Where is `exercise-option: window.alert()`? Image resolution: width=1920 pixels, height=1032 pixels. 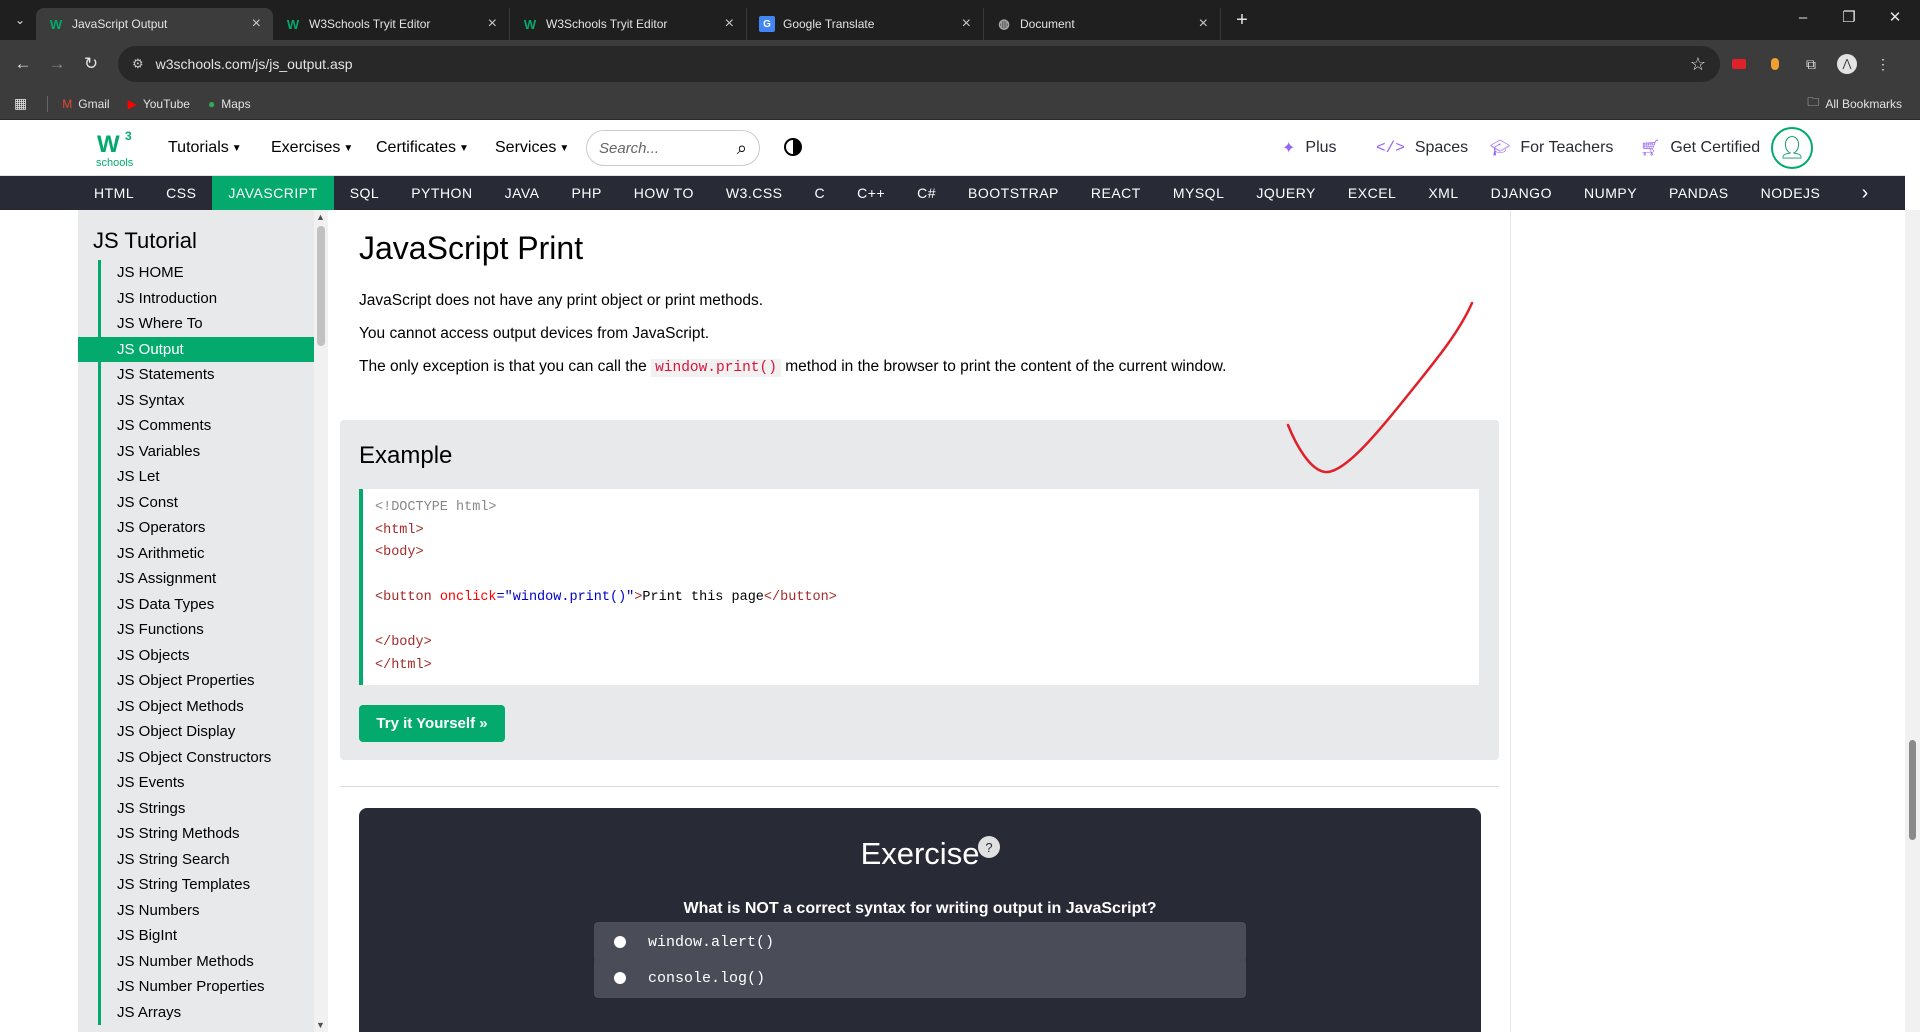
exercise-option: window.alert() is located at coordinates (920, 942).